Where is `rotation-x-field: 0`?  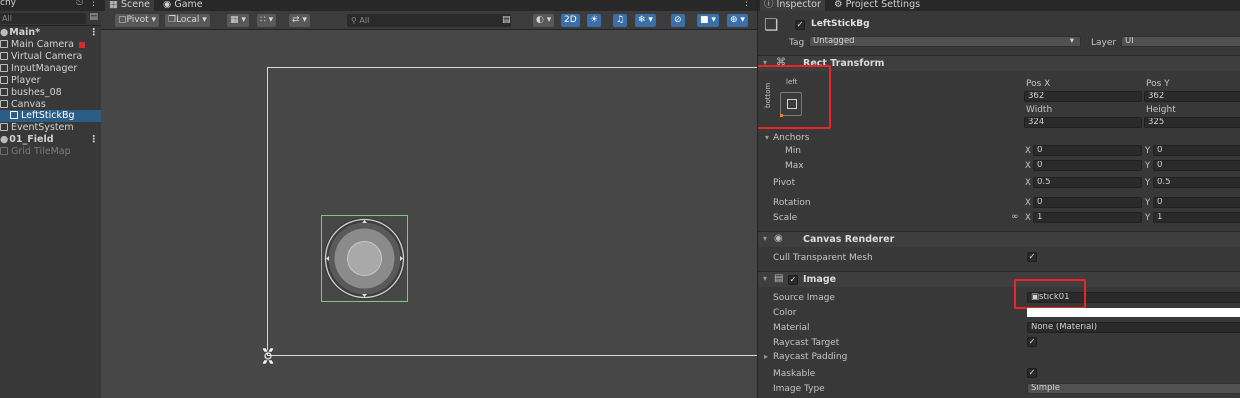 rotation-x-field: 0 is located at coordinates (1087, 202).